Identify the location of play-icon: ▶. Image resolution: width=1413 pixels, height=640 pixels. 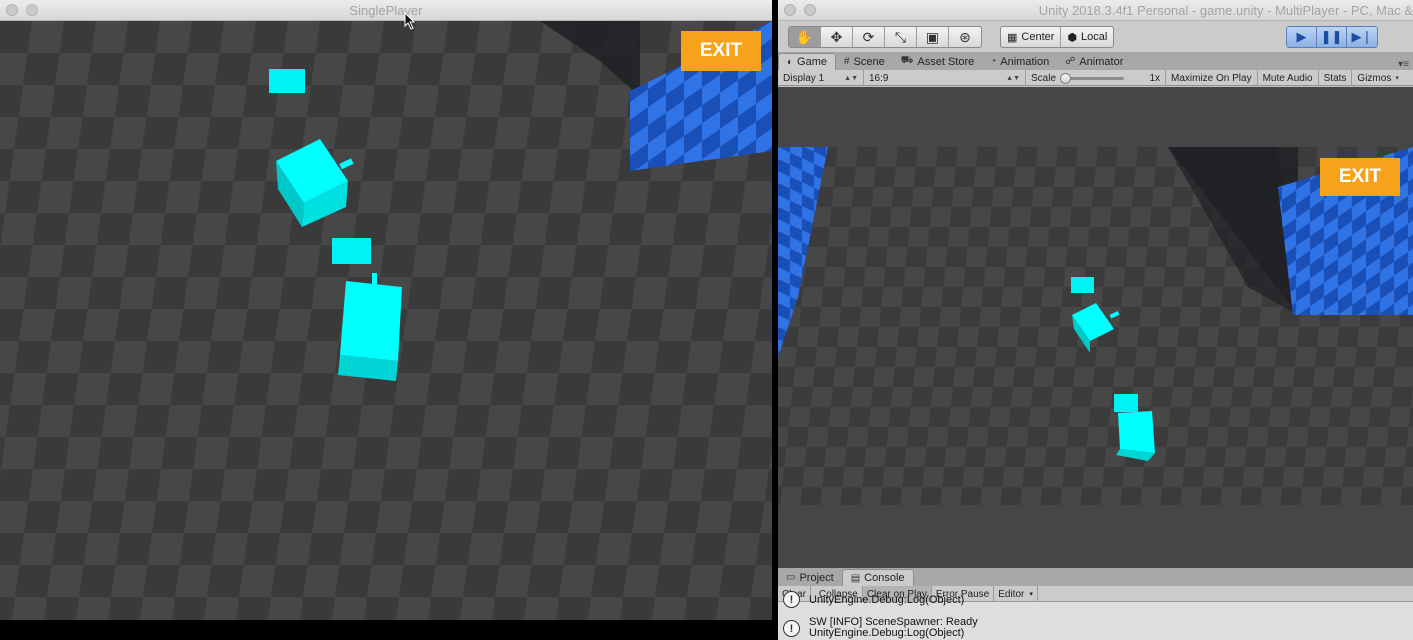
(1302, 37).